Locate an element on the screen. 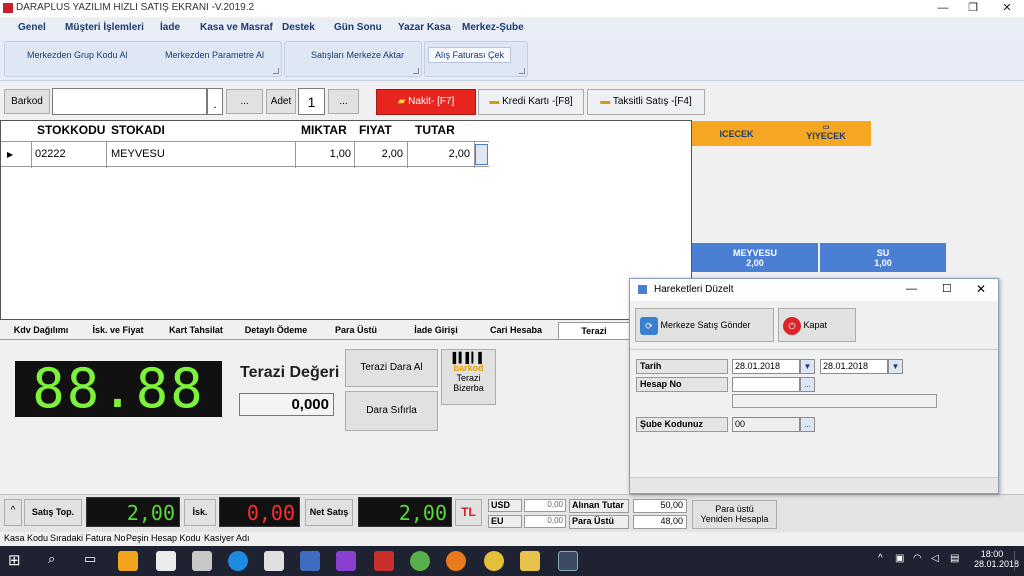 This screenshot has height=576, width=1024. kredi-karti-button: ▬ Kredi Kartı -[F8] is located at coordinates (531, 102).